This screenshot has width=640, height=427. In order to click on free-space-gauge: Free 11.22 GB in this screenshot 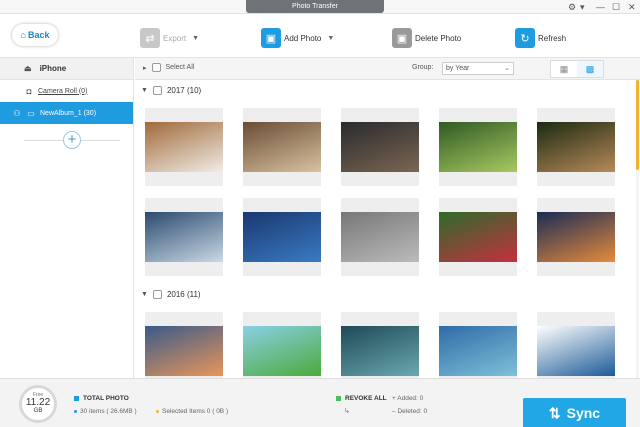, I will do `click(38, 404)`.